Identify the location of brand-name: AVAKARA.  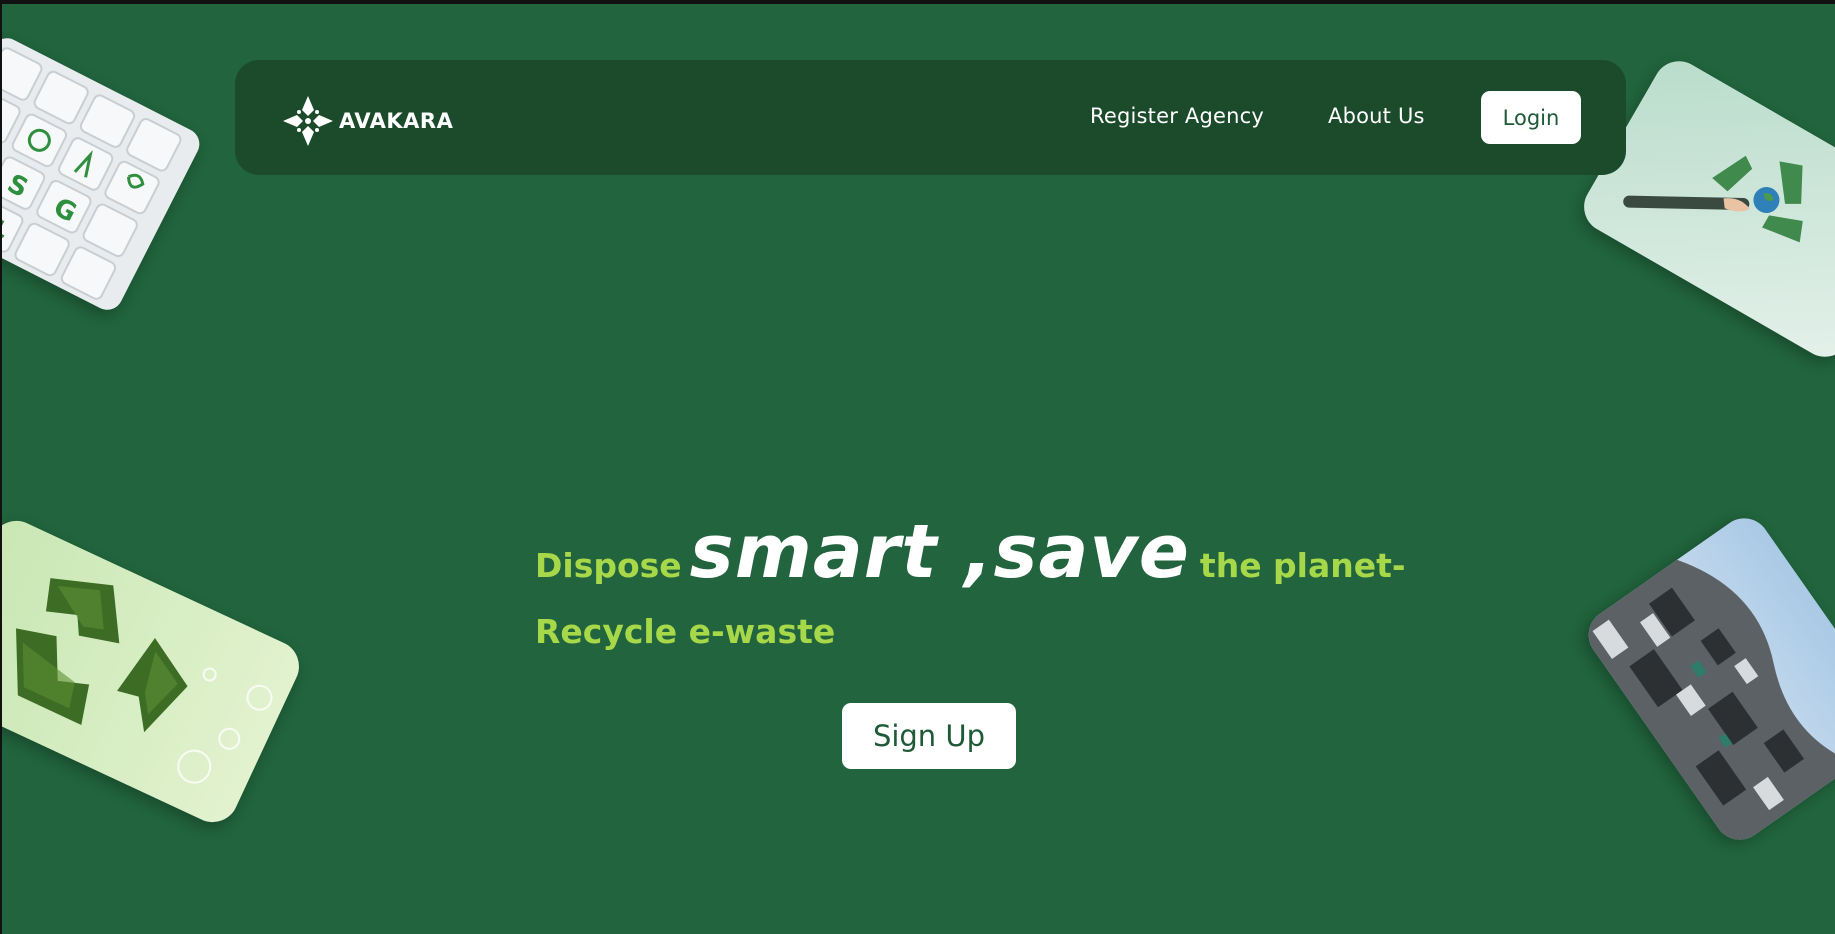
(396, 121).